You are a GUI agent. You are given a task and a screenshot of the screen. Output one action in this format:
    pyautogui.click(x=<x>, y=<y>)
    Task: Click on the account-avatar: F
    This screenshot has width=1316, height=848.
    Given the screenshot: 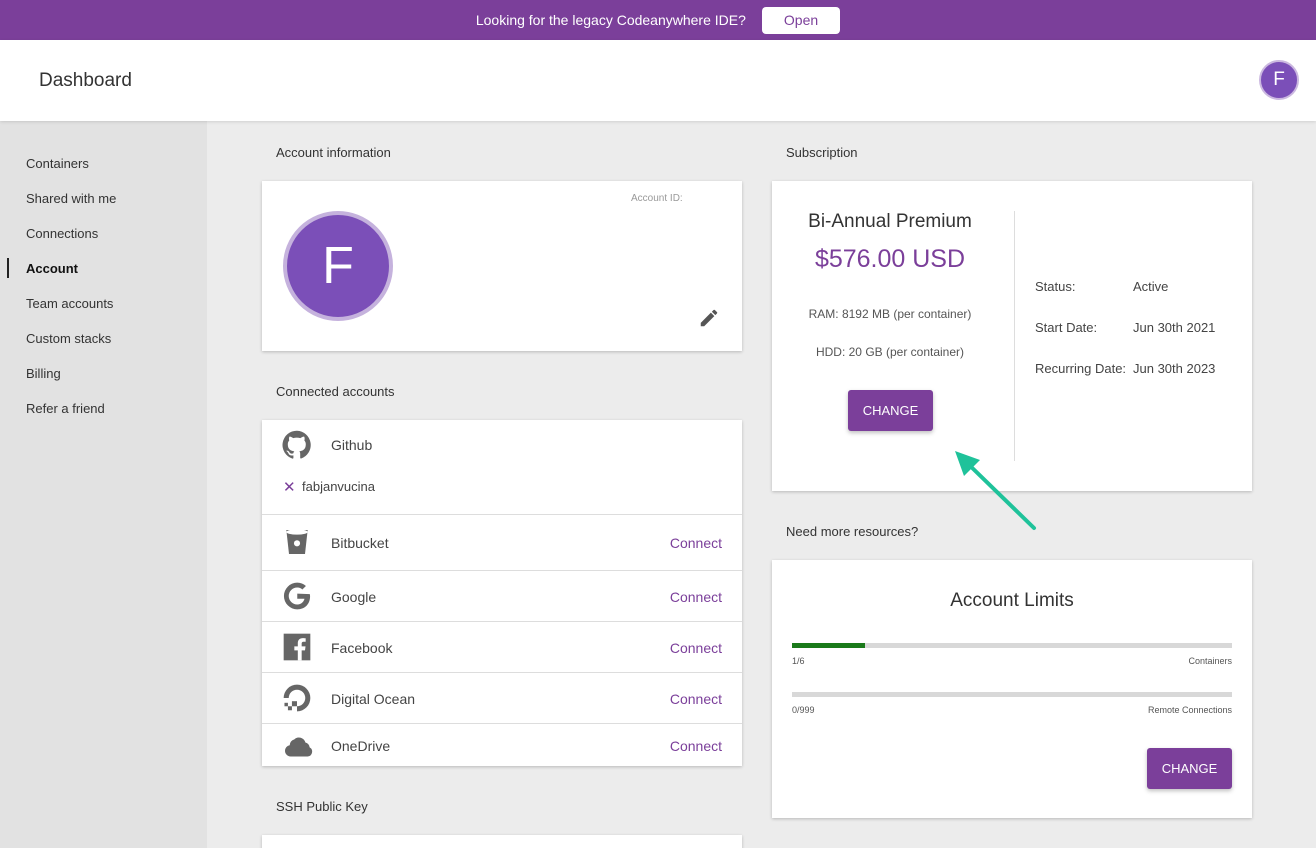 What is the action you would take?
    pyautogui.click(x=338, y=266)
    